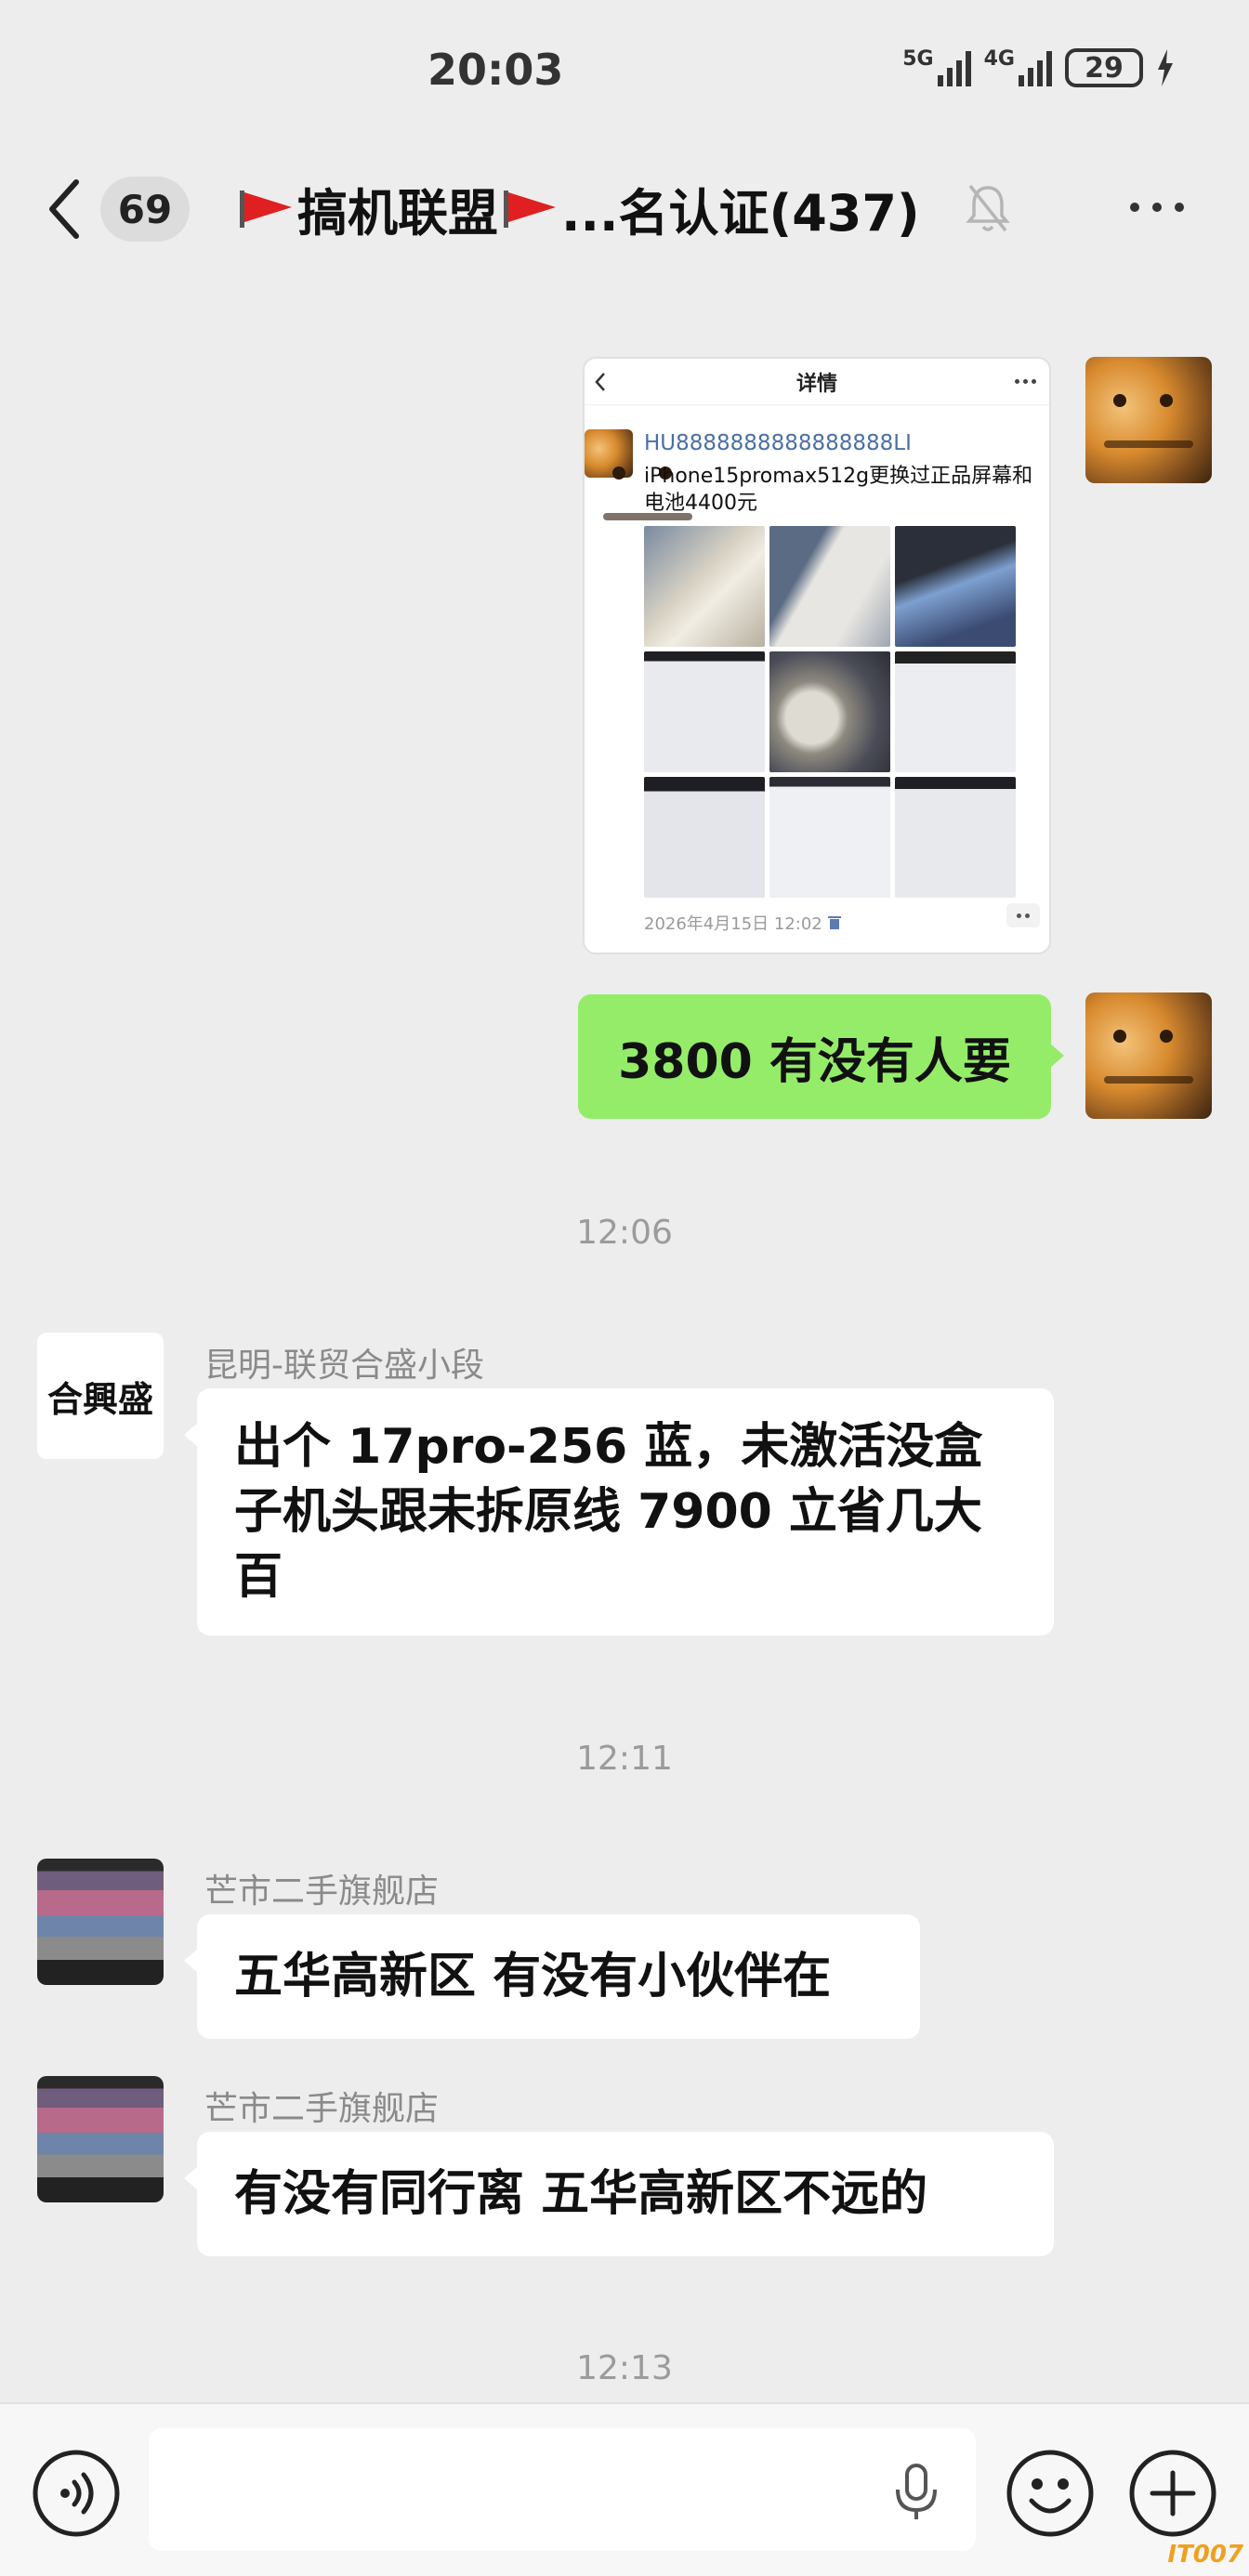 This screenshot has width=1249, height=2576. Describe the element at coordinates (1205, 2555) in the screenshot. I see `watermark: IT007` at that location.